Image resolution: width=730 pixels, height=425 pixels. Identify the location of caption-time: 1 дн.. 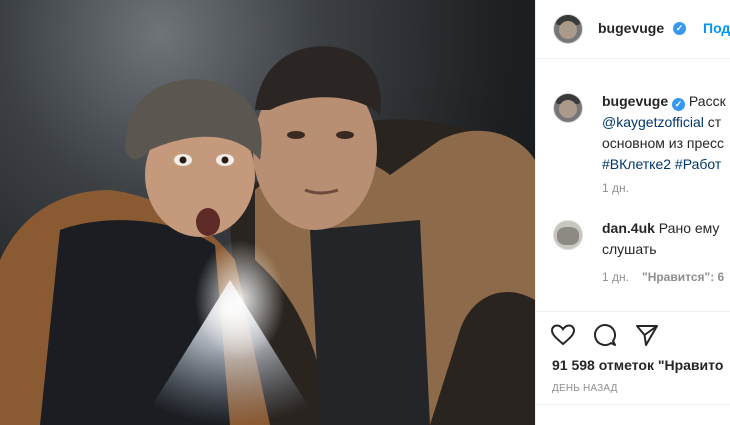
(615, 188).